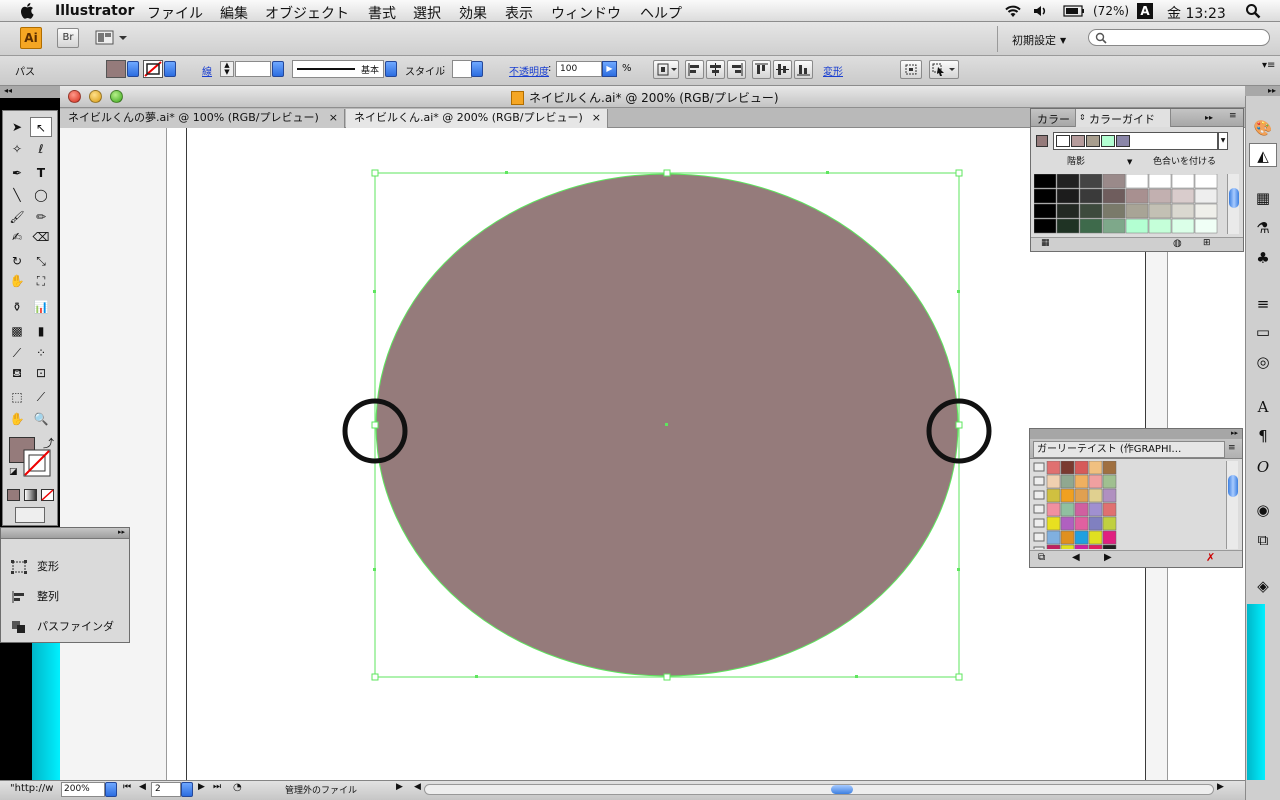  What do you see at coordinates (278, 69) in the screenshot?
I see `stroke-weight-dropdown-icon` at bounding box center [278, 69].